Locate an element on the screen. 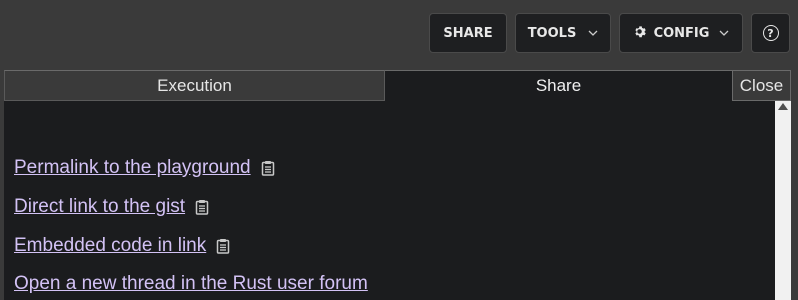  permalink-link: Permalink to the playground is located at coordinates (132, 168).